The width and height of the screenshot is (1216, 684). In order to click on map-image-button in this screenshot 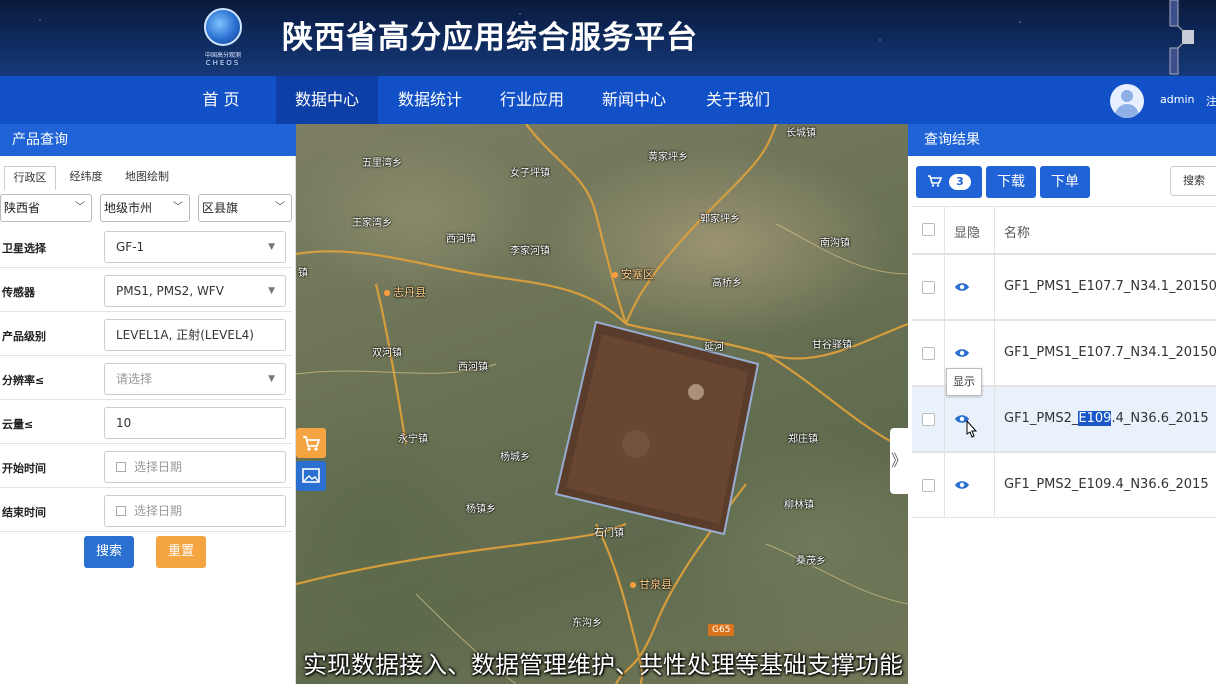, I will do `click(311, 476)`.